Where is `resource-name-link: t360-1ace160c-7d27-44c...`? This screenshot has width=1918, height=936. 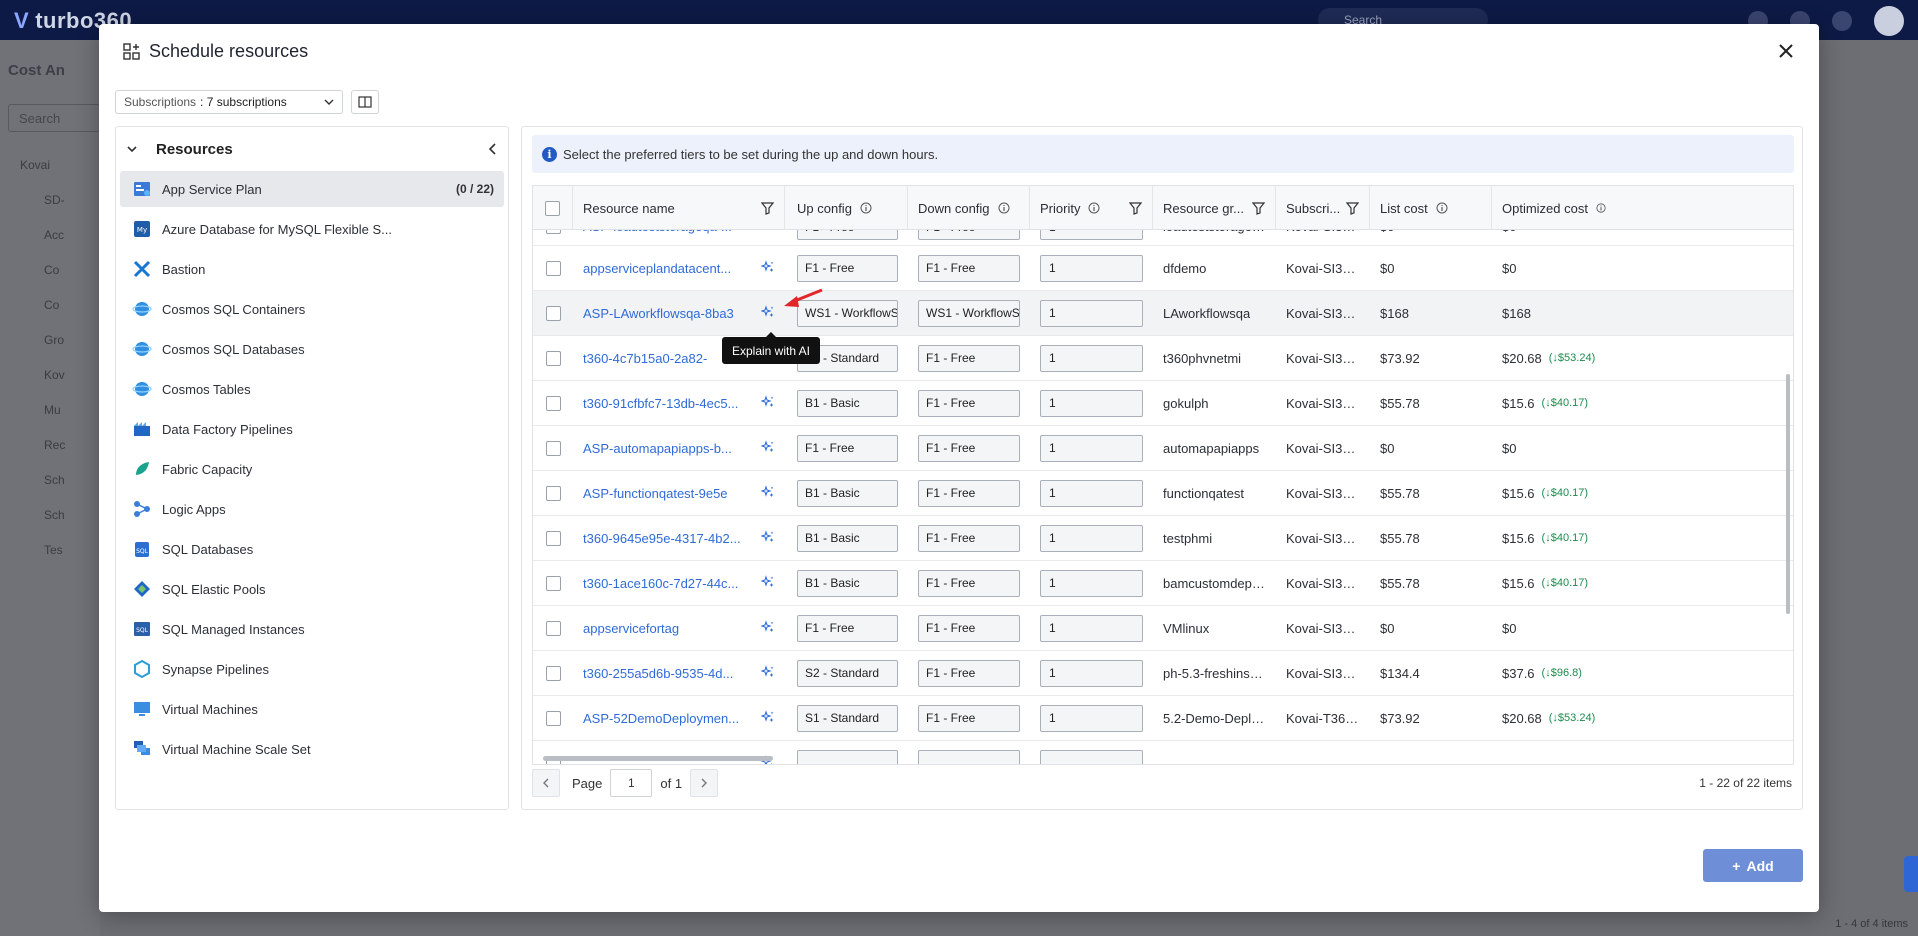 resource-name-link: t360-1ace160c-7d27-44c... is located at coordinates (660, 583).